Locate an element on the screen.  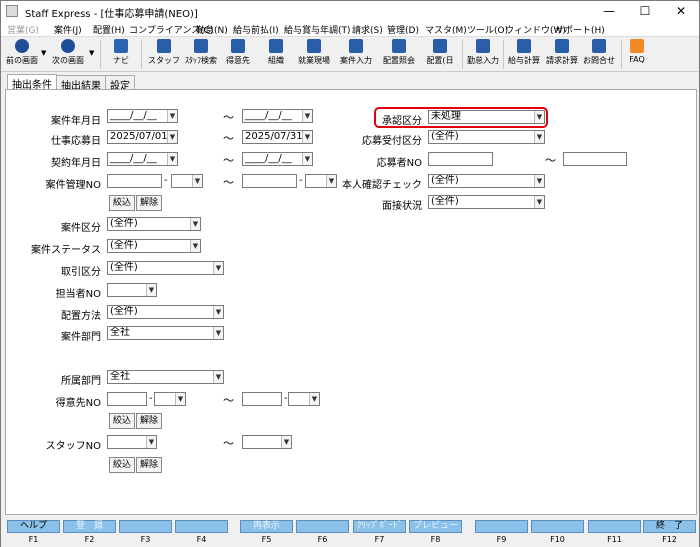
job-mgmt-branch-from-select: ▼ is located at coordinates (187, 181).